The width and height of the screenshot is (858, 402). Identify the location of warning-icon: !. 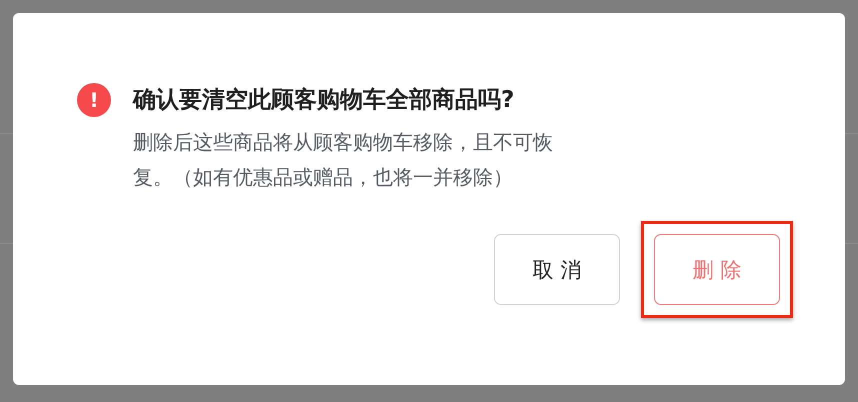
(94, 100).